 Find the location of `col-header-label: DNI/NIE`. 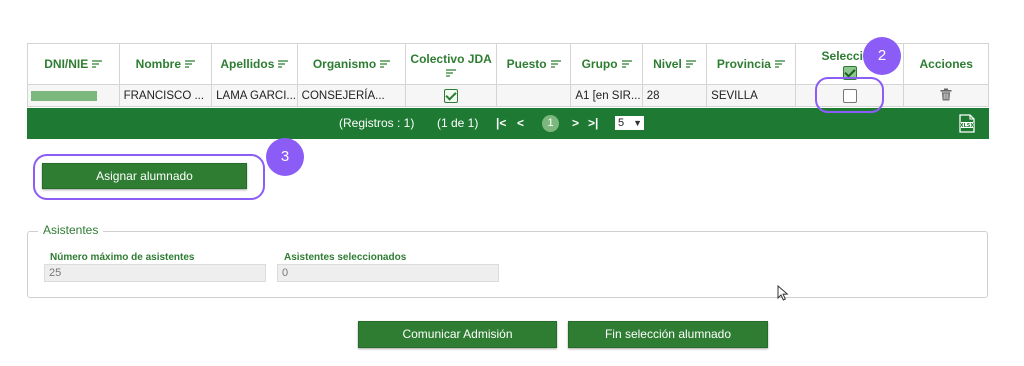

col-header-label: DNI/NIE is located at coordinates (66, 64).